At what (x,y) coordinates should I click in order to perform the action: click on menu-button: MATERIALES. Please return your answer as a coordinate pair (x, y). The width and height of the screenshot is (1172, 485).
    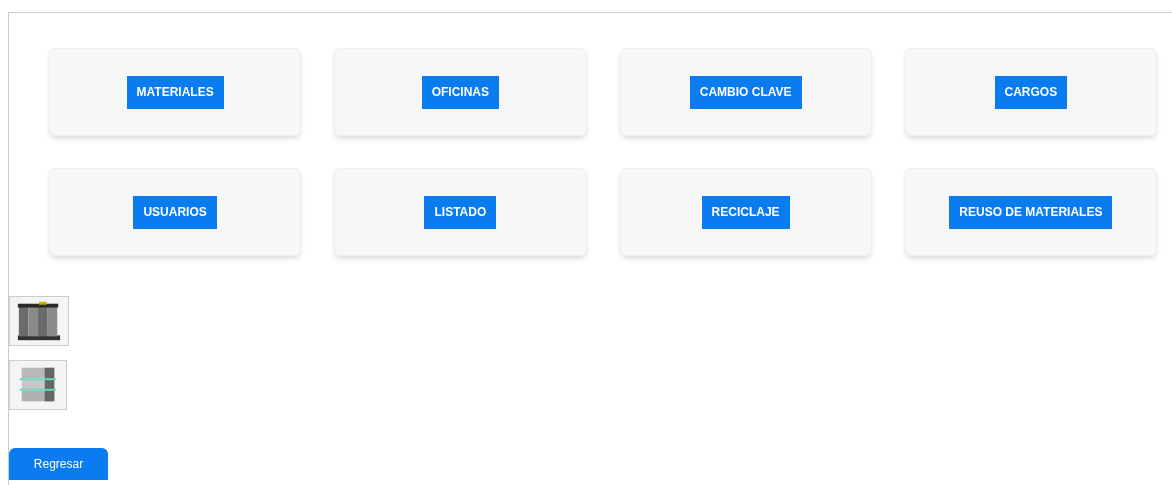
    Looking at the image, I should click on (175, 92).